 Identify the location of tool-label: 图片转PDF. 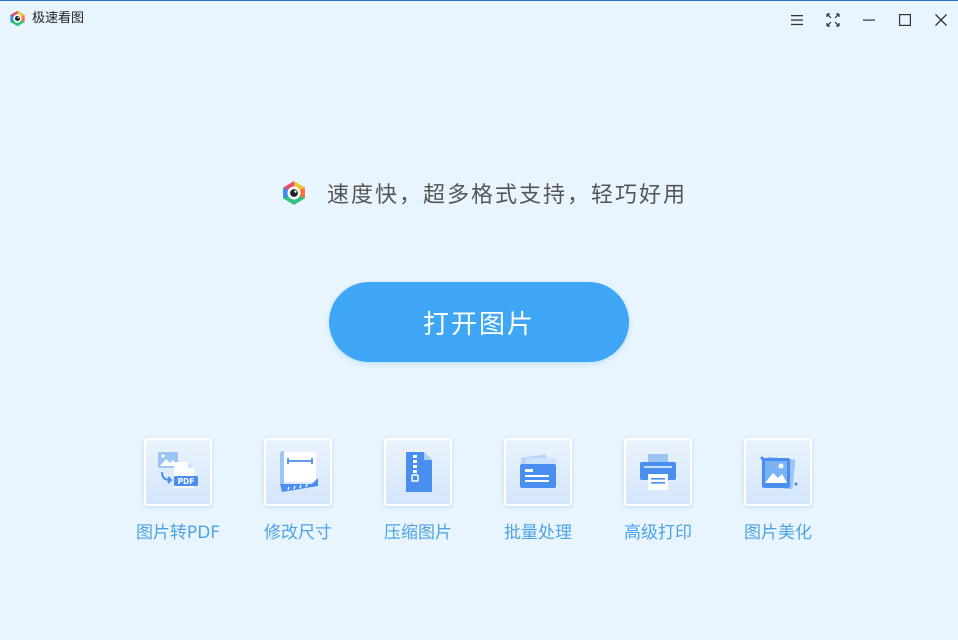
(178, 533).